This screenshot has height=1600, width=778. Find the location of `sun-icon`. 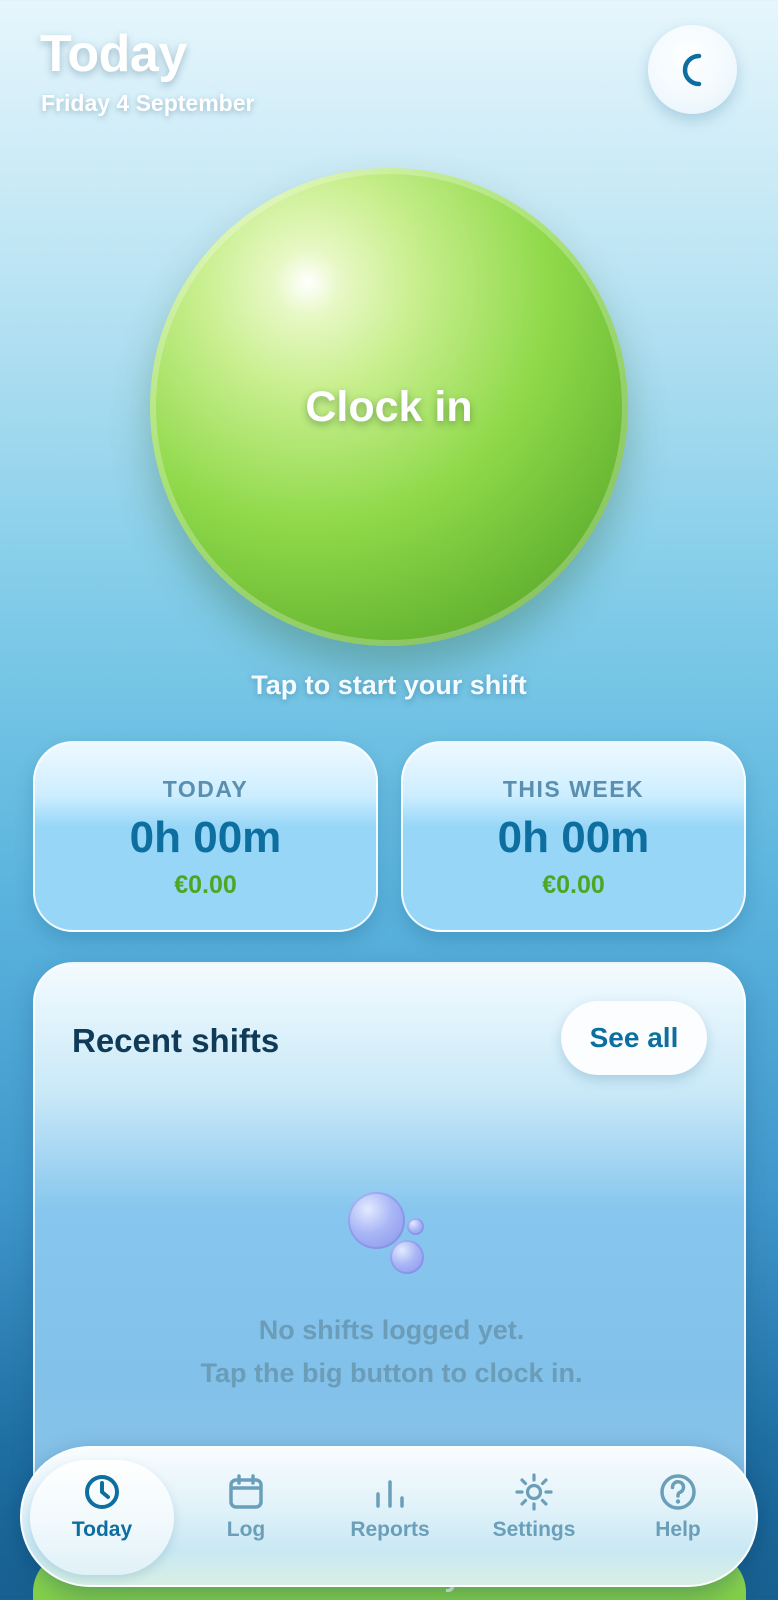

sun-icon is located at coordinates (534, 1492).